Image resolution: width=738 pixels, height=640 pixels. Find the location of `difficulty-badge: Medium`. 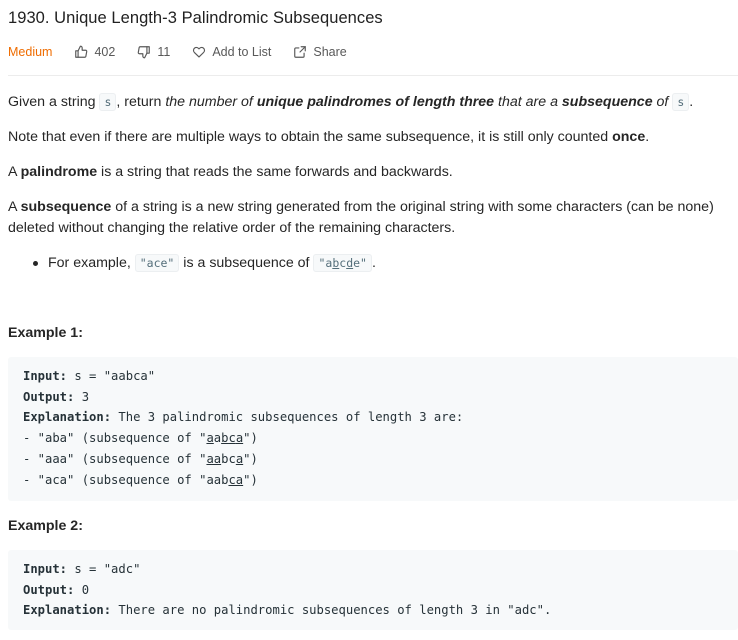

difficulty-badge: Medium is located at coordinates (30, 52).